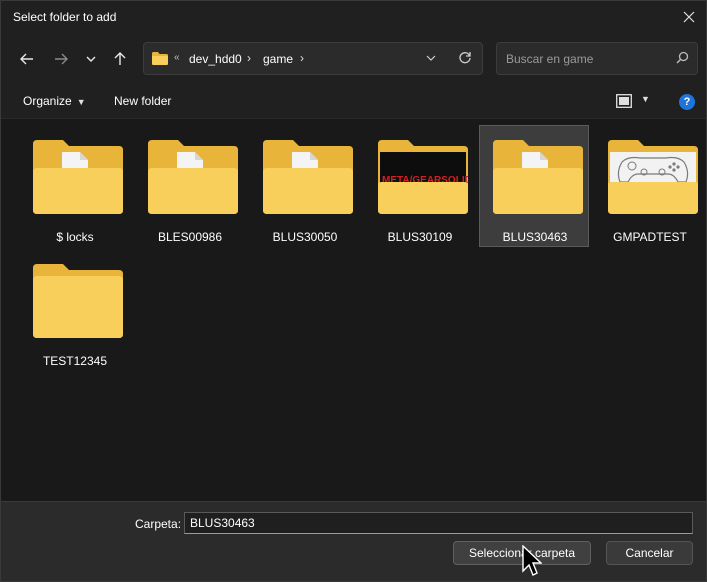 Image resolution: width=707 pixels, height=582 pixels. What do you see at coordinates (353, 17) in the screenshot?
I see `title-bar: Select folder to add` at bounding box center [353, 17].